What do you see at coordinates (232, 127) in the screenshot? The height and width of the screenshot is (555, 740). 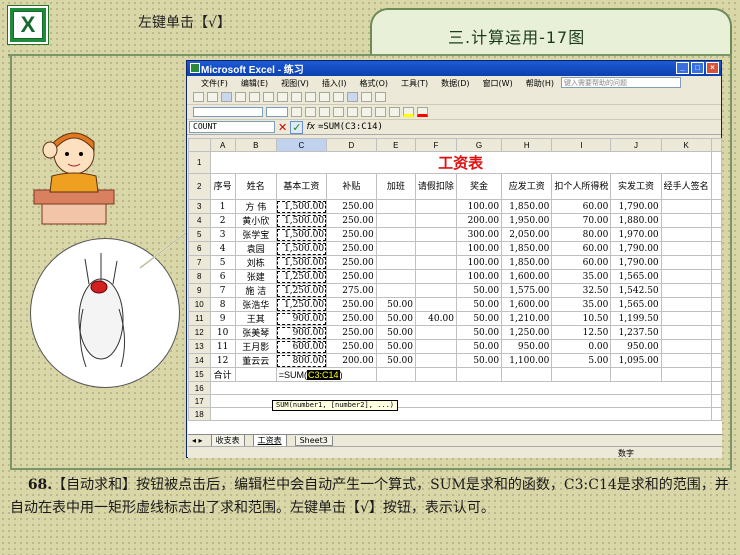 I see `name-box: COUNT` at bounding box center [232, 127].